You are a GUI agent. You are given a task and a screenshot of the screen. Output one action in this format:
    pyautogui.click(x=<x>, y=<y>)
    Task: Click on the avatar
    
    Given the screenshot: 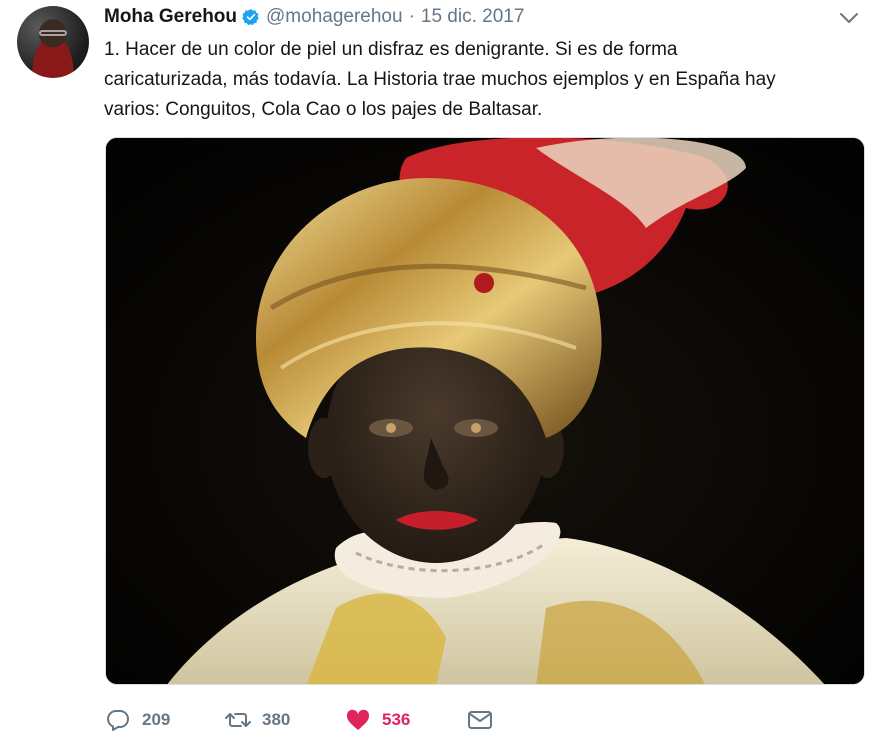 What is the action you would take?
    pyautogui.click(x=53, y=42)
    